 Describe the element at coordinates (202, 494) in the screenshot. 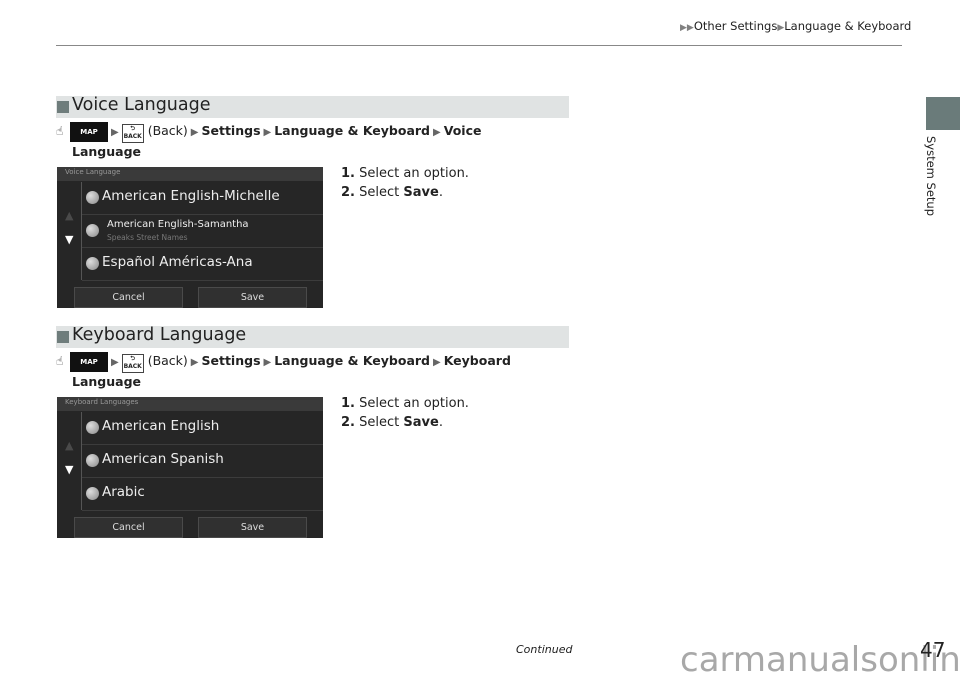

I see `option-row: Arabic` at that location.